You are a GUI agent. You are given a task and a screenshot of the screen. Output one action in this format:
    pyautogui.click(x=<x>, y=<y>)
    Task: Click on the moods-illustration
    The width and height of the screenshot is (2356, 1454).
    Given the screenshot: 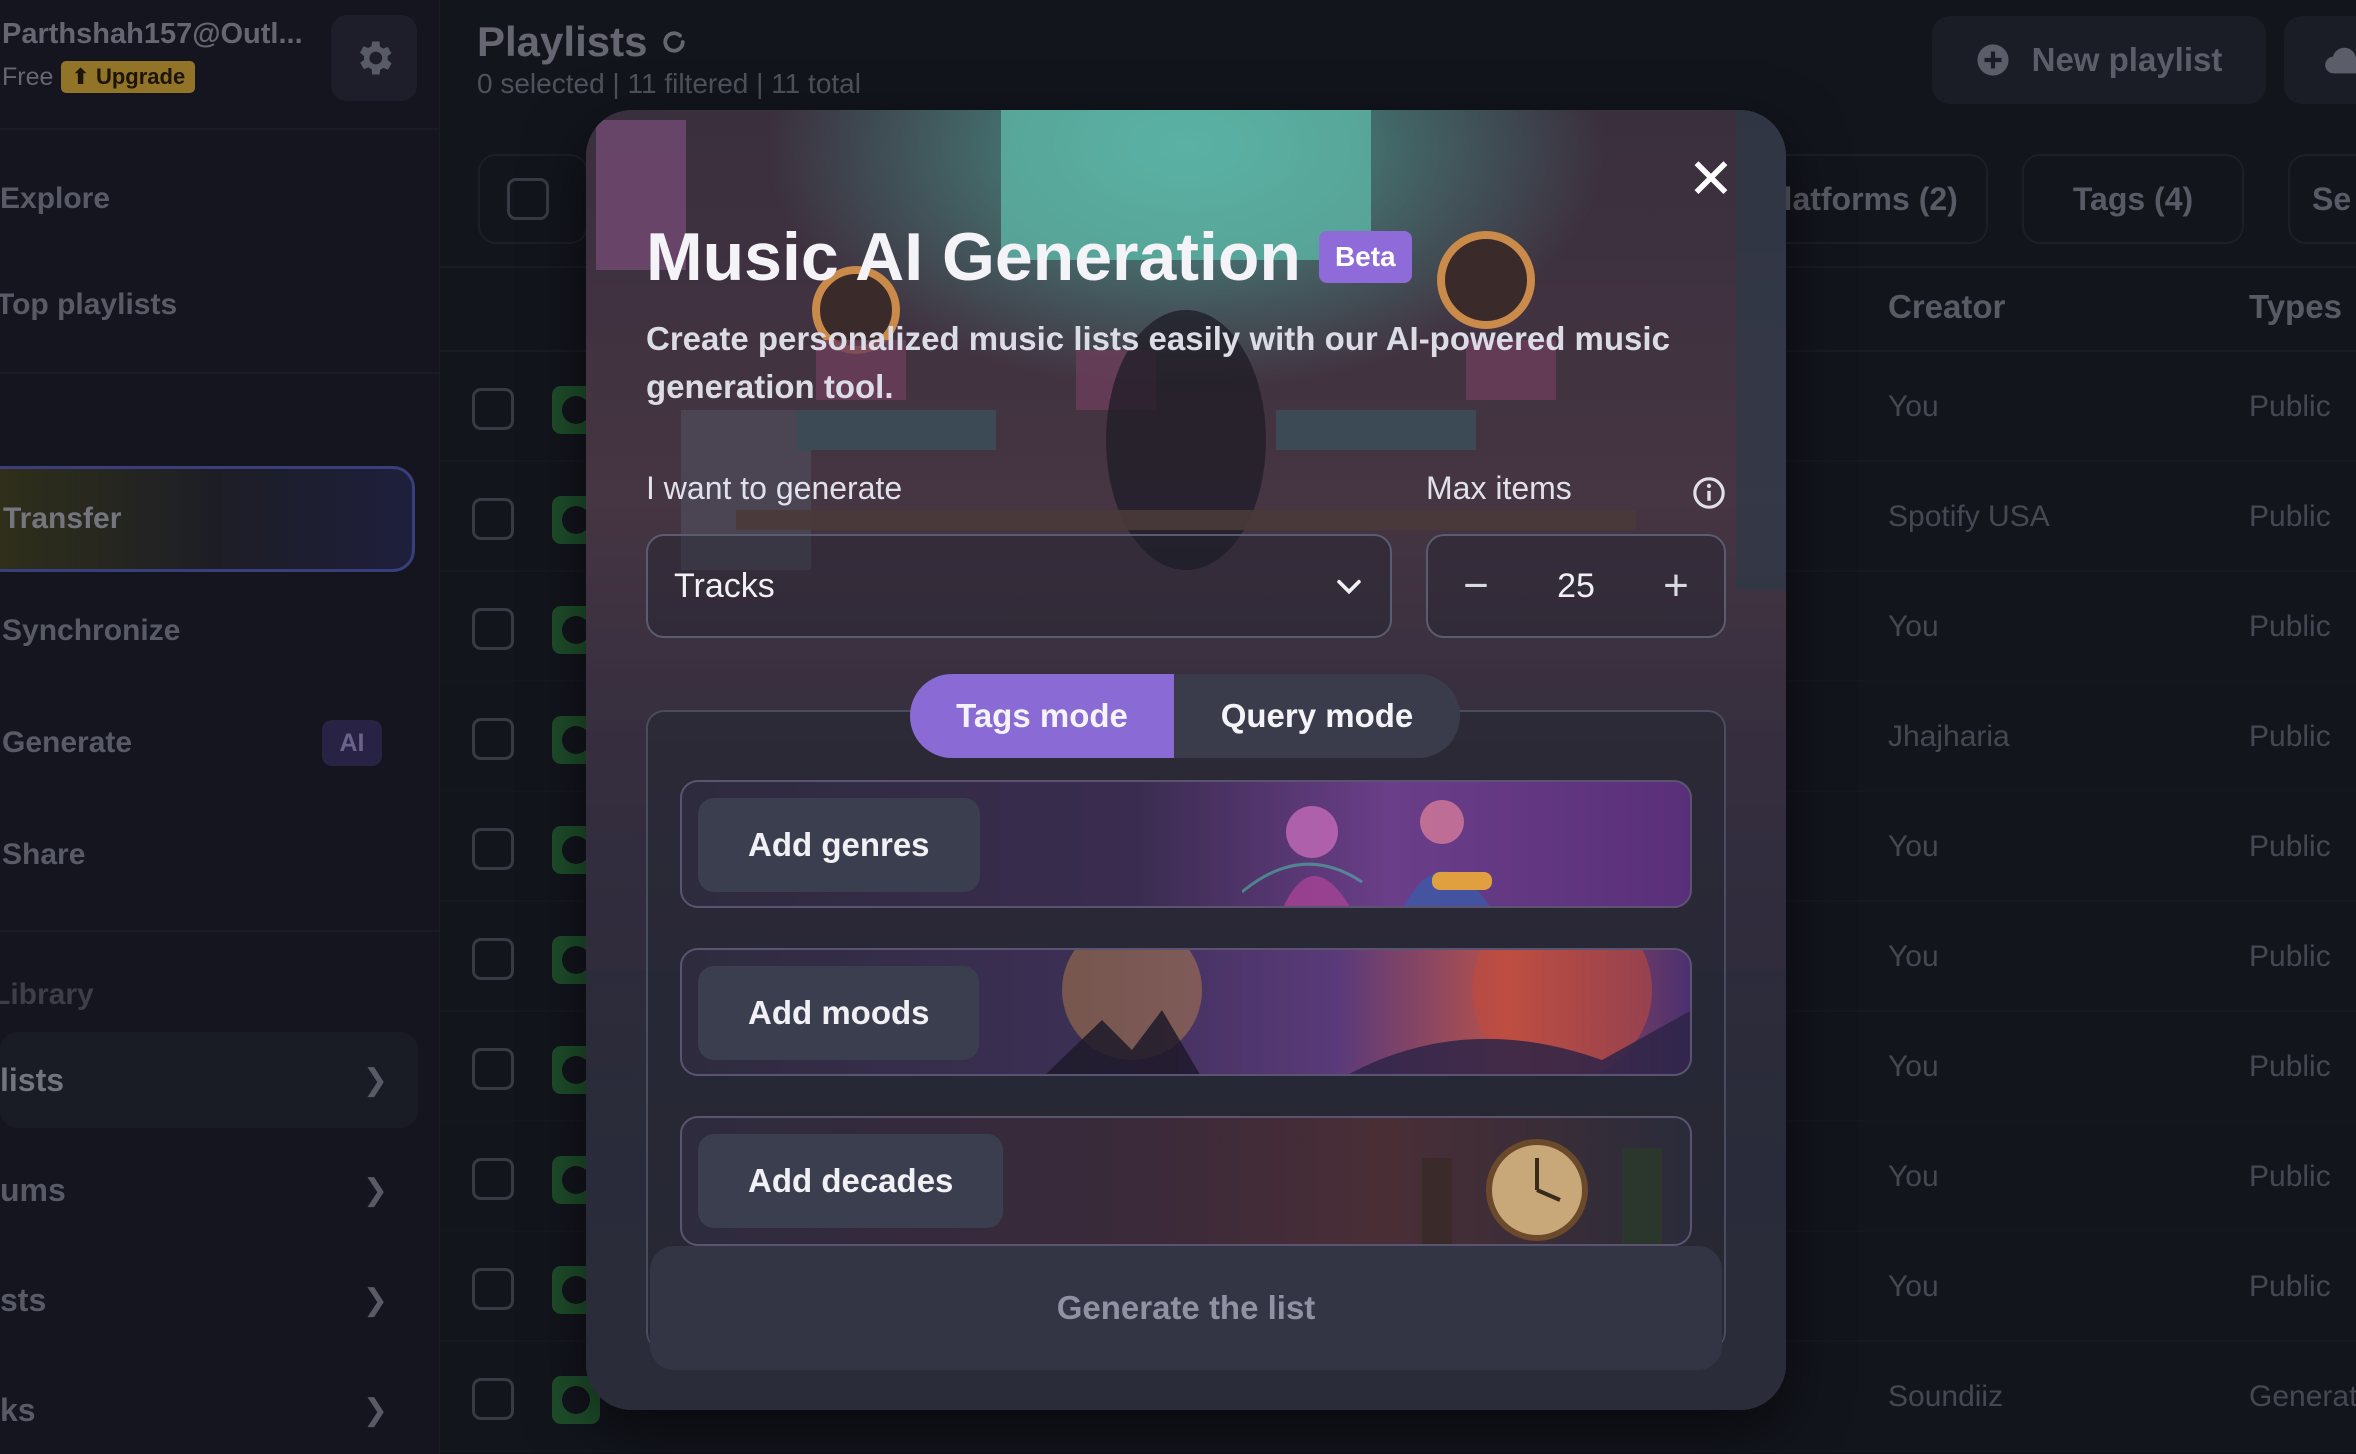 What is the action you would take?
    pyautogui.click(x=1368, y=1012)
    